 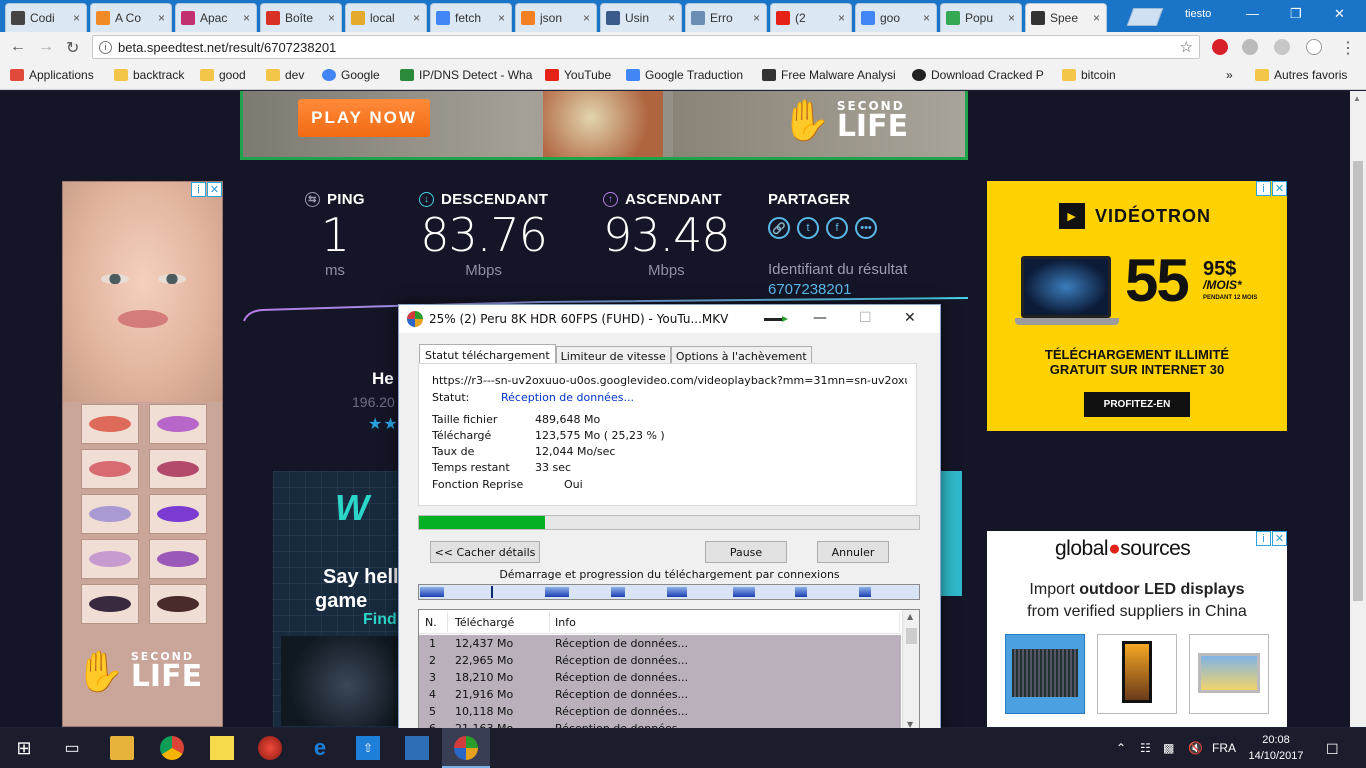 I want to click on restore-window-icon: ❐, so click(x=1296, y=14).